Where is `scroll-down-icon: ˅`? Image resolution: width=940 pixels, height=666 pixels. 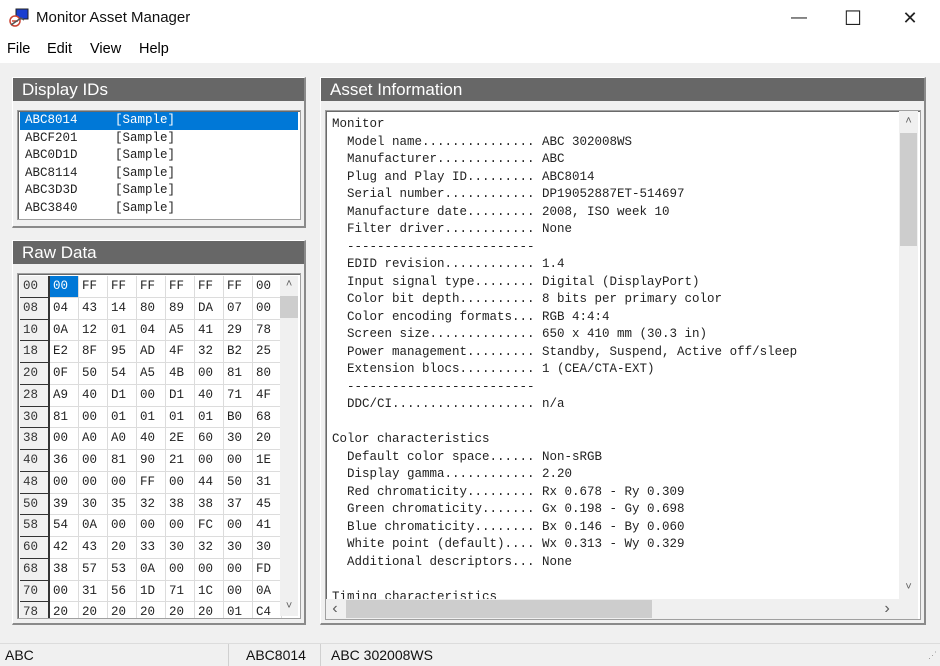 scroll-down-icon: ˅ is located at coordinates (289, 607).